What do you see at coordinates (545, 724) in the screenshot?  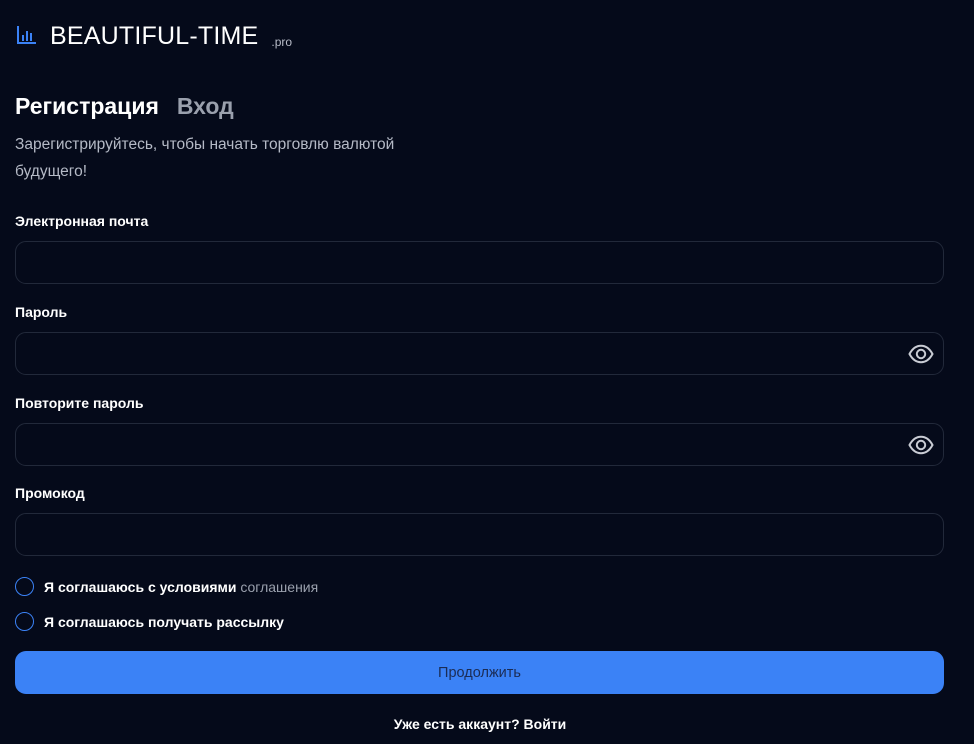 I see `login-link: Войти` at bounding box center [545, 724].